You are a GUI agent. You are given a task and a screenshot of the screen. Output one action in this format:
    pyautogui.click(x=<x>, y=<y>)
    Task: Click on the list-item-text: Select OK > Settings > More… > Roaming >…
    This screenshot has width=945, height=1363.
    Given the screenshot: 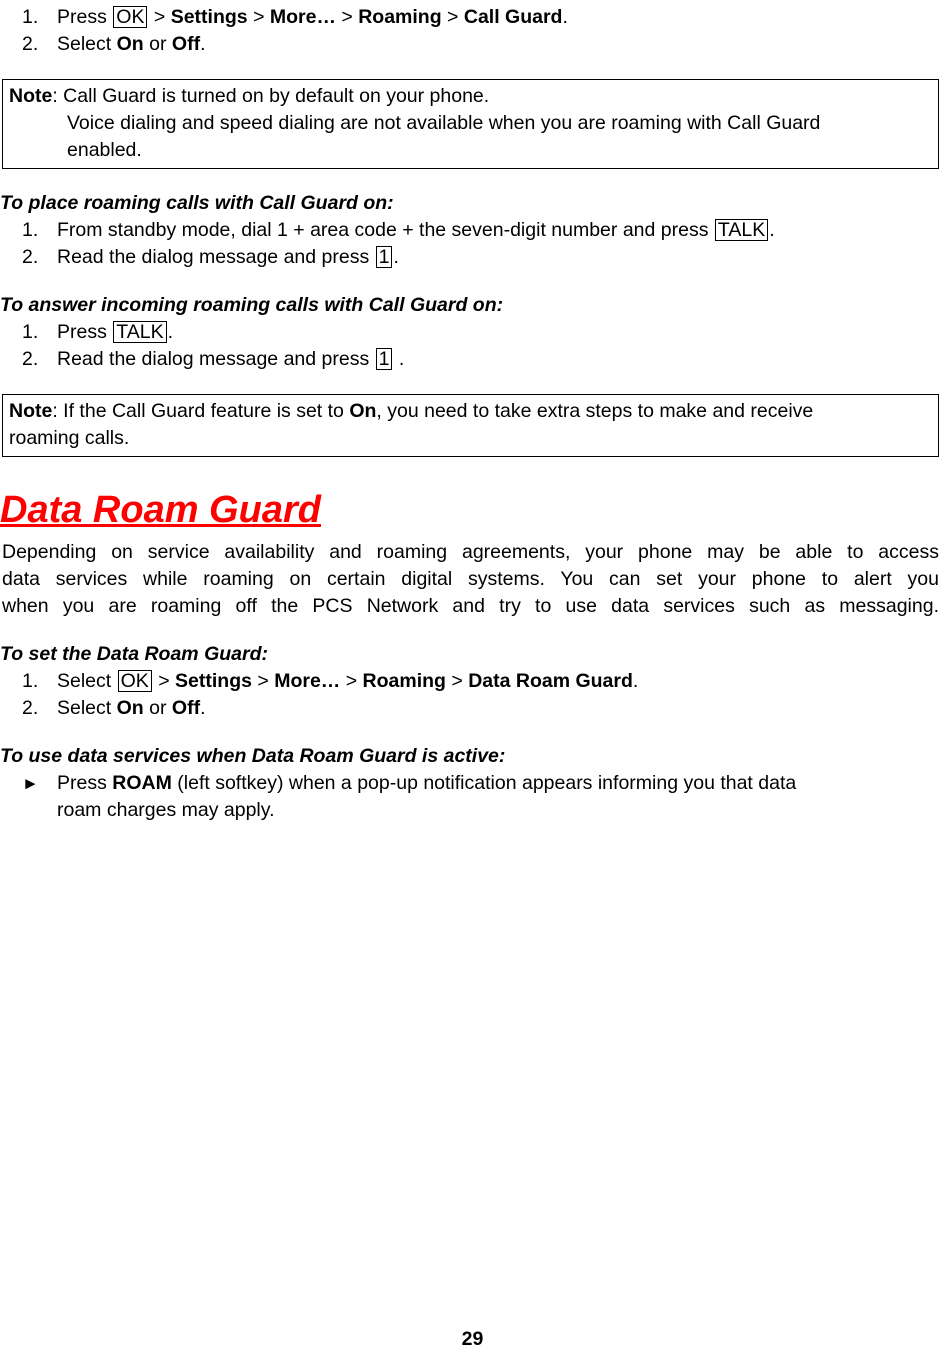 What is the action you would take?
    pyautogui.click(x=501, y=681)
    